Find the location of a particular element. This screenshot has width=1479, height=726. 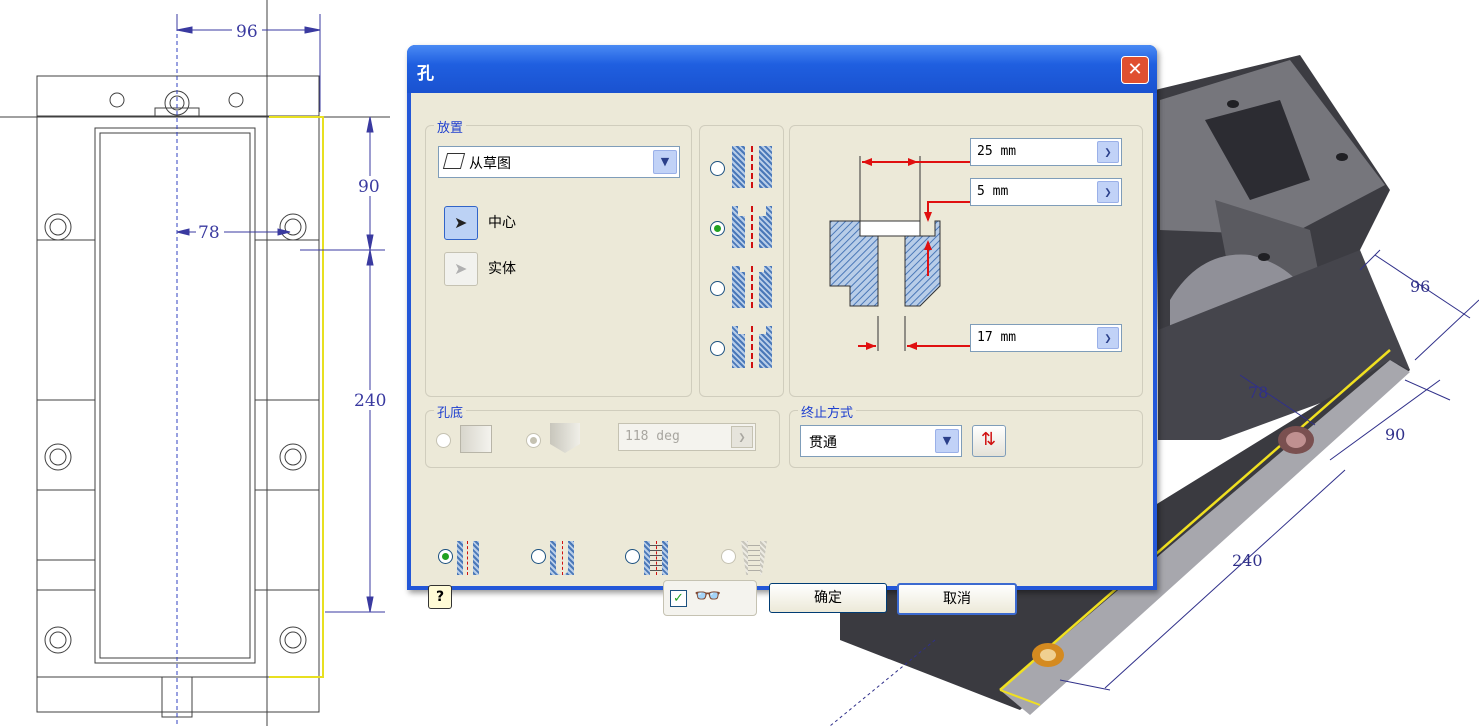

angle-bottom-icon is located at coordinates (565, 438).